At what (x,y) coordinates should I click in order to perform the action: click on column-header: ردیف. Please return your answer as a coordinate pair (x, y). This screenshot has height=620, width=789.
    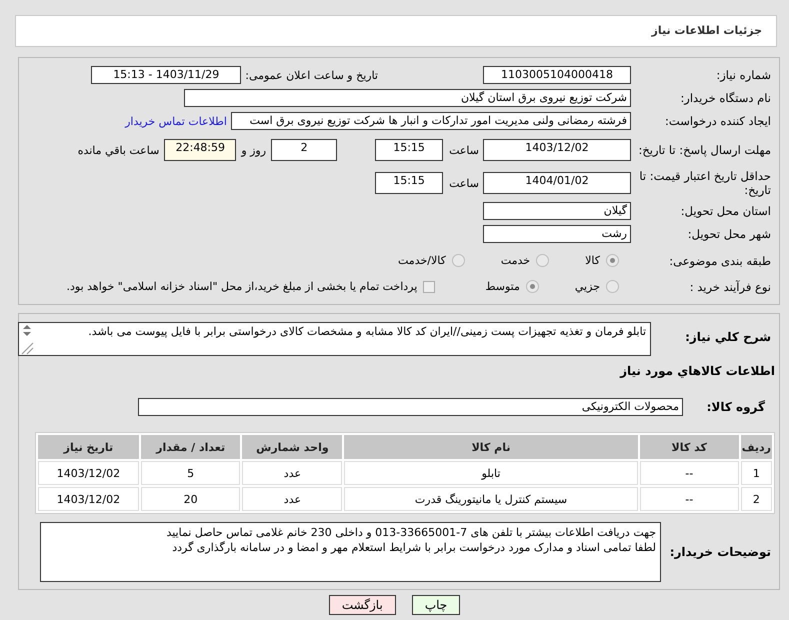
    Looking at the image, I should click on (756, 447).